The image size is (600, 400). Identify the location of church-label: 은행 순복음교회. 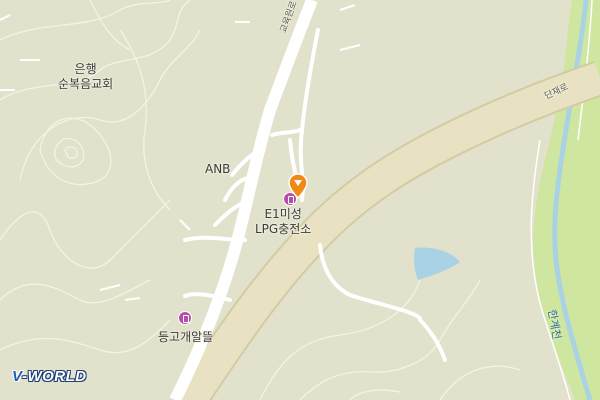
(85, 77).